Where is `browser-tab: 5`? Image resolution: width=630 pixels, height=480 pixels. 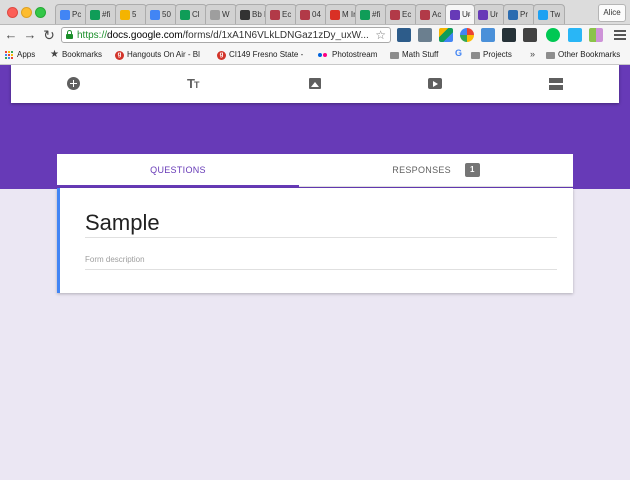
browser-tab: 5 is located at coordinates (131, 14).